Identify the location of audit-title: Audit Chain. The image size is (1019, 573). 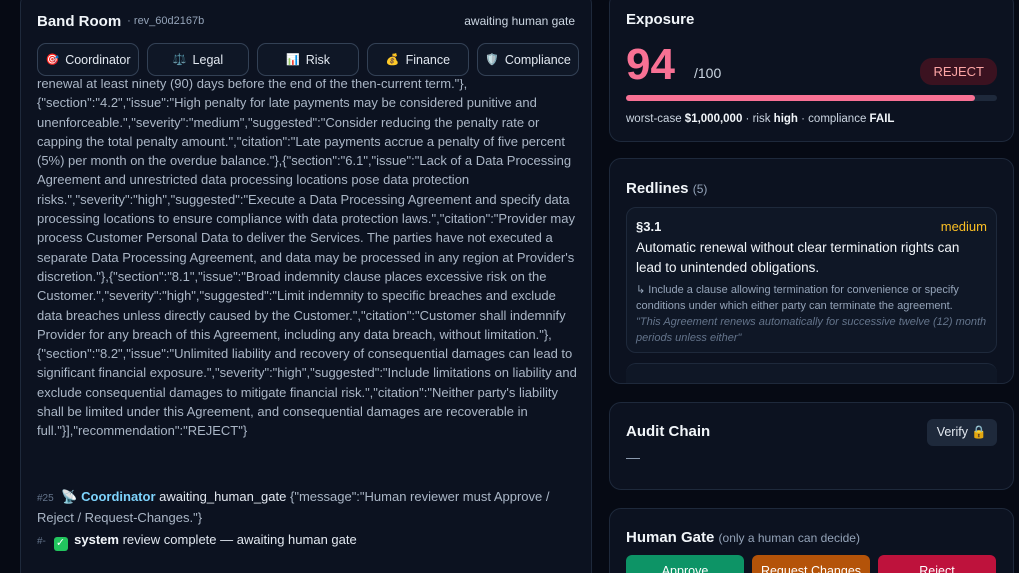
(668, 431).